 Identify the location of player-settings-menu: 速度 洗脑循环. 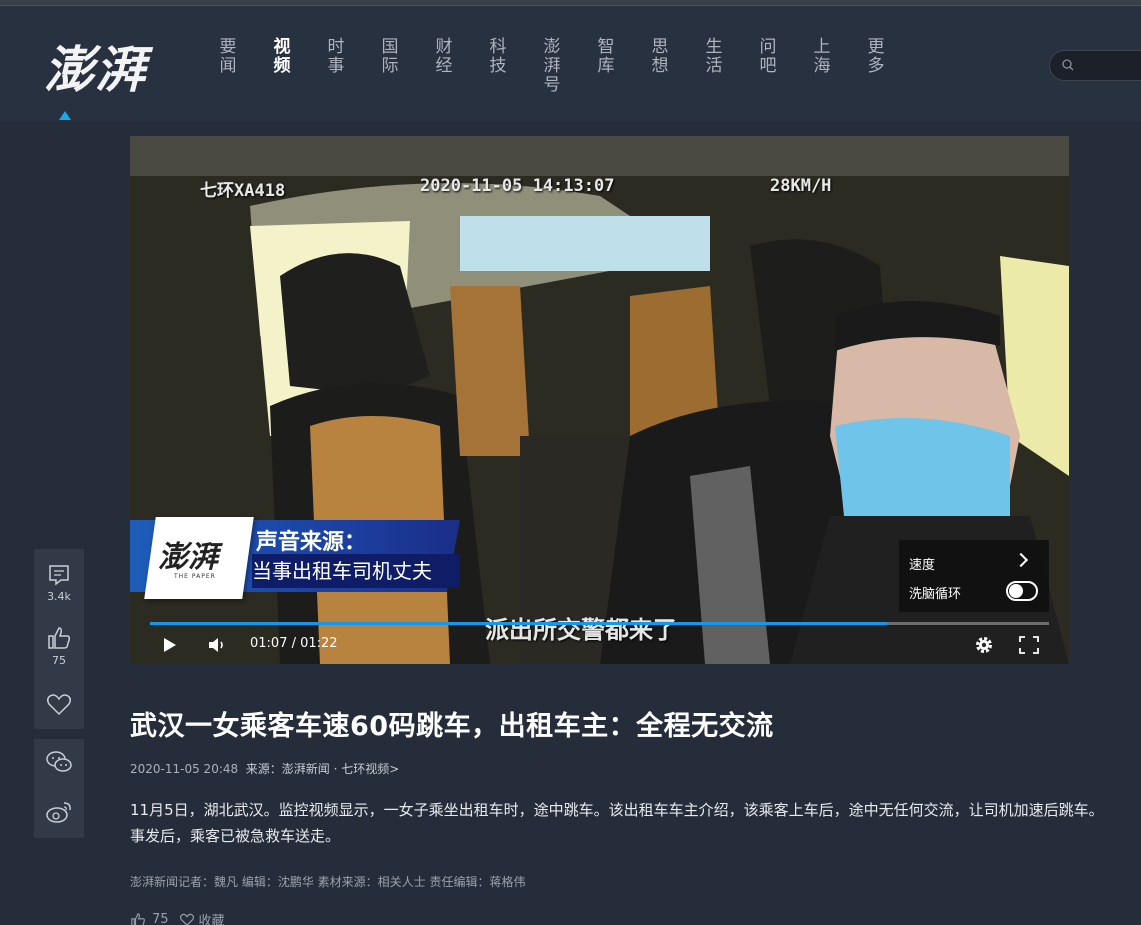
(974, 576).